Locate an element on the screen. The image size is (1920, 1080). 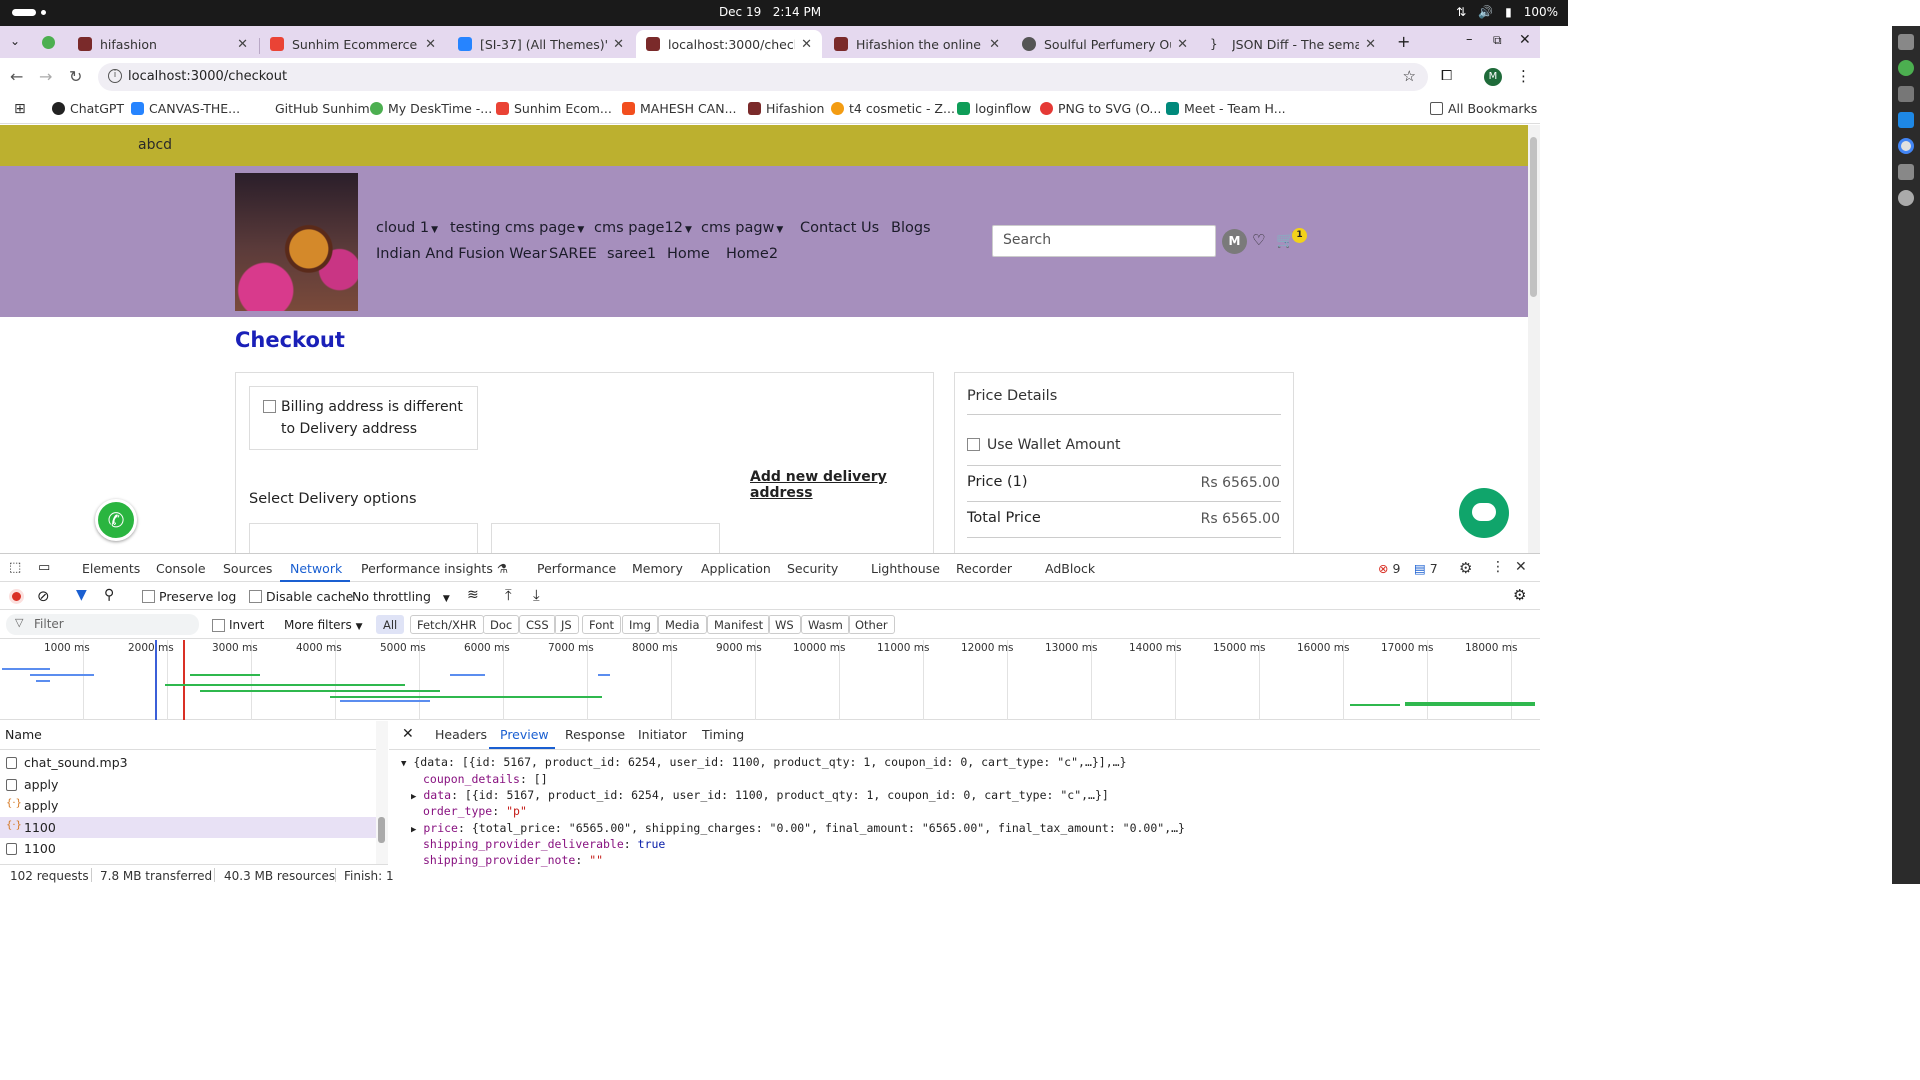
tab-soulful-perfumery: Soulful Perfumery Oud ✕ is located at coordinates (1105, 44).